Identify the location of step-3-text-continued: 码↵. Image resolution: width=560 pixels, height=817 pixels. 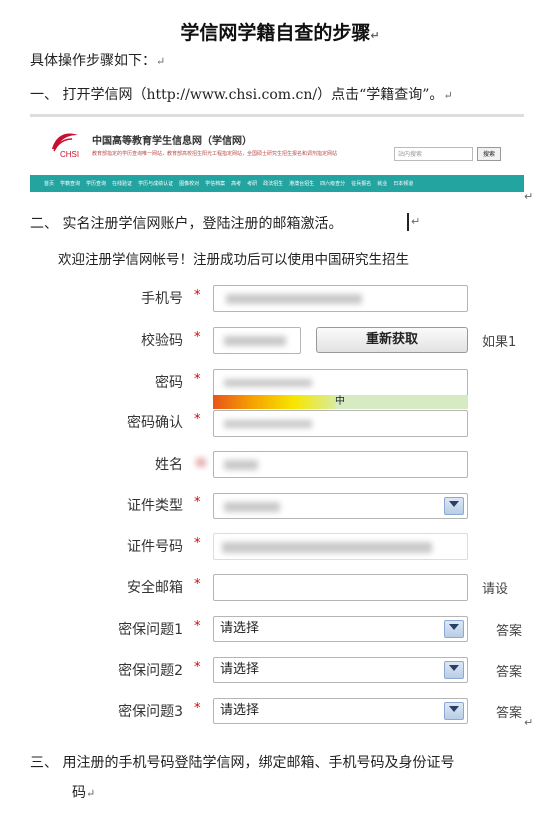
(84, 793).